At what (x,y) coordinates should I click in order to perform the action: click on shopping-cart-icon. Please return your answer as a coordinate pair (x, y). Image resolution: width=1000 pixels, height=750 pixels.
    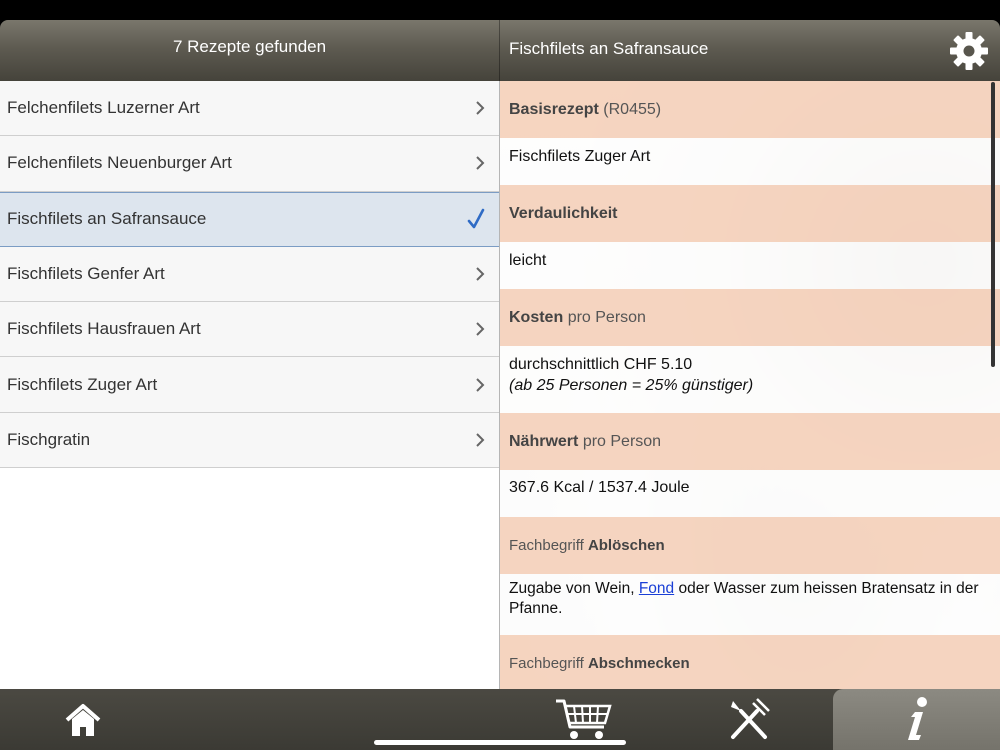
    Looking at the image, I should click on (584, 719).